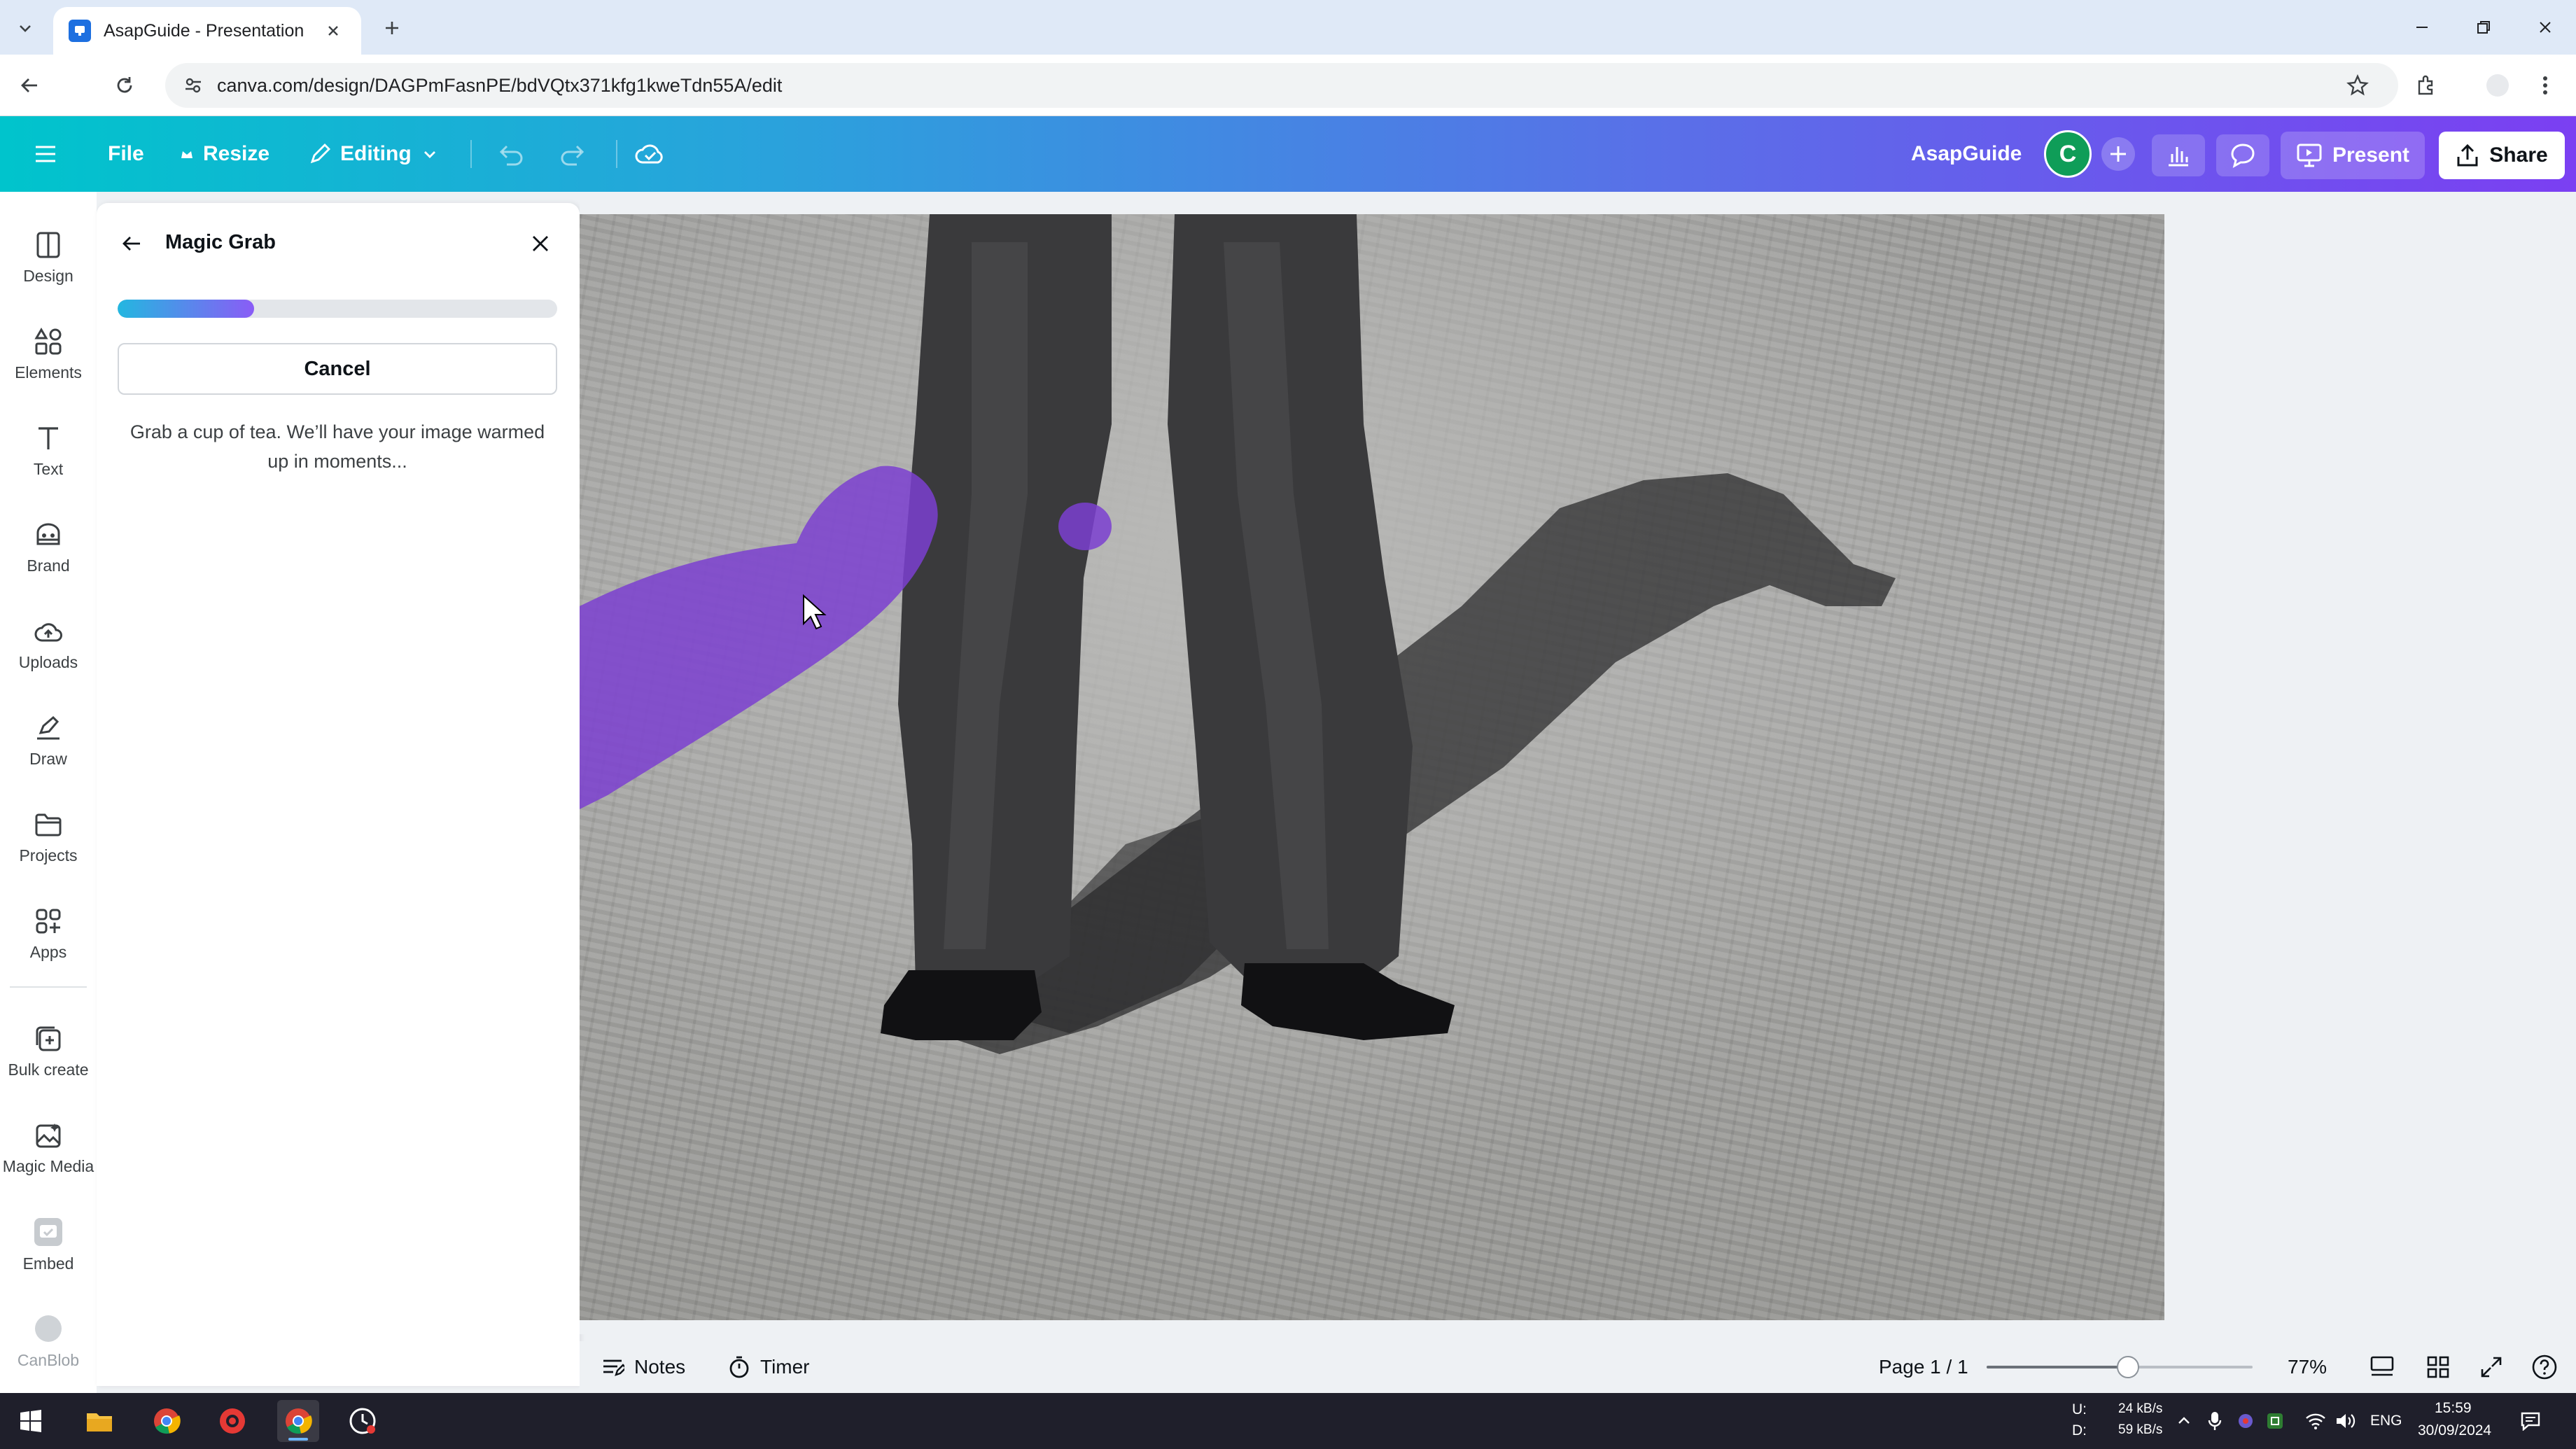 The height and width of the screenshot is (1449, 2576). Describe the element at coordinates (232, 1421) in the screenshot. I see `screen-recorder-icon` at that location.